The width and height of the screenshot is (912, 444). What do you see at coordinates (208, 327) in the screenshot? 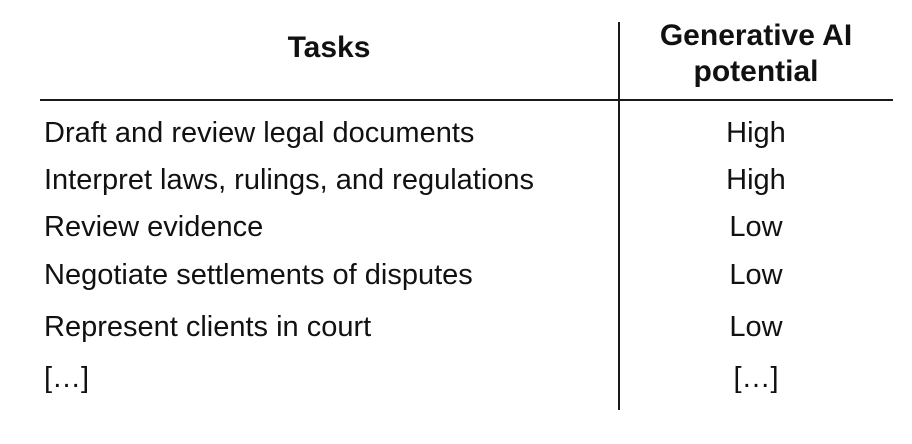
I see `task-cell: Represent clients in court` at bounding box center [208, 327].